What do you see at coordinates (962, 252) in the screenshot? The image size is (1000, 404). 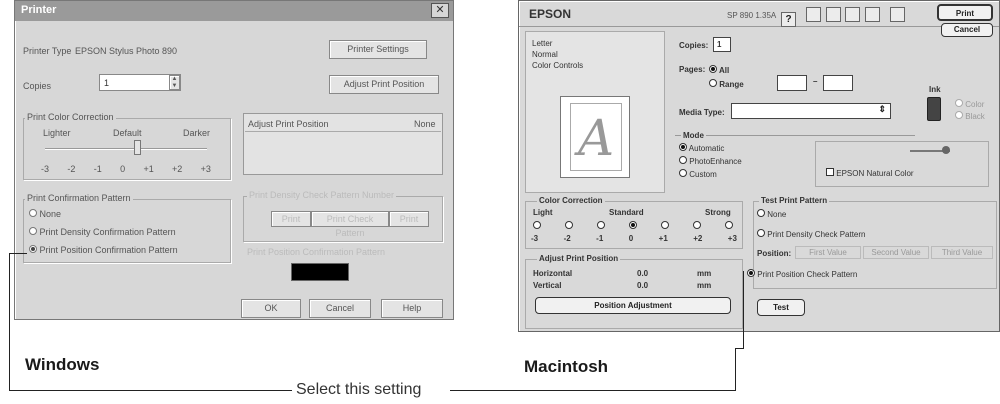 I see `third-value-button: Third Value` at bounding box center [962, 252].